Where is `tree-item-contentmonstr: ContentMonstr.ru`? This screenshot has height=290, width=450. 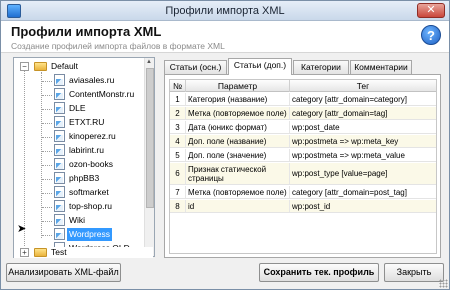 tree-item-contentmonstr: ContentMonstr.ru is located at coordinates (79, 94).